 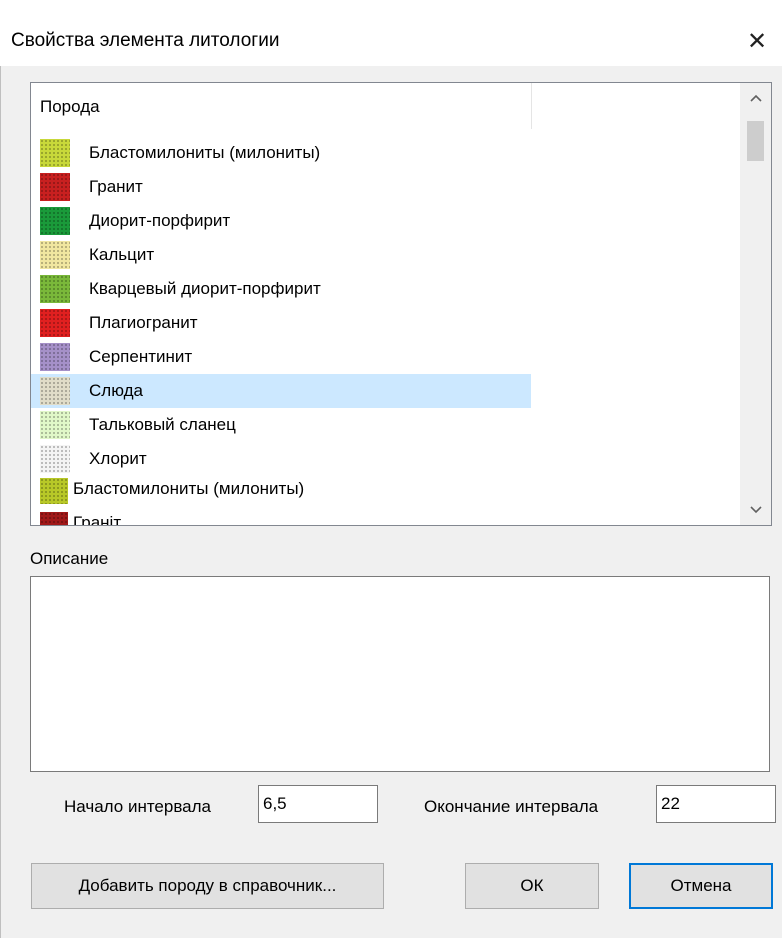 I want to click on list-item: Кварцевый диорит-порфирит, so click(x=281, y=289).